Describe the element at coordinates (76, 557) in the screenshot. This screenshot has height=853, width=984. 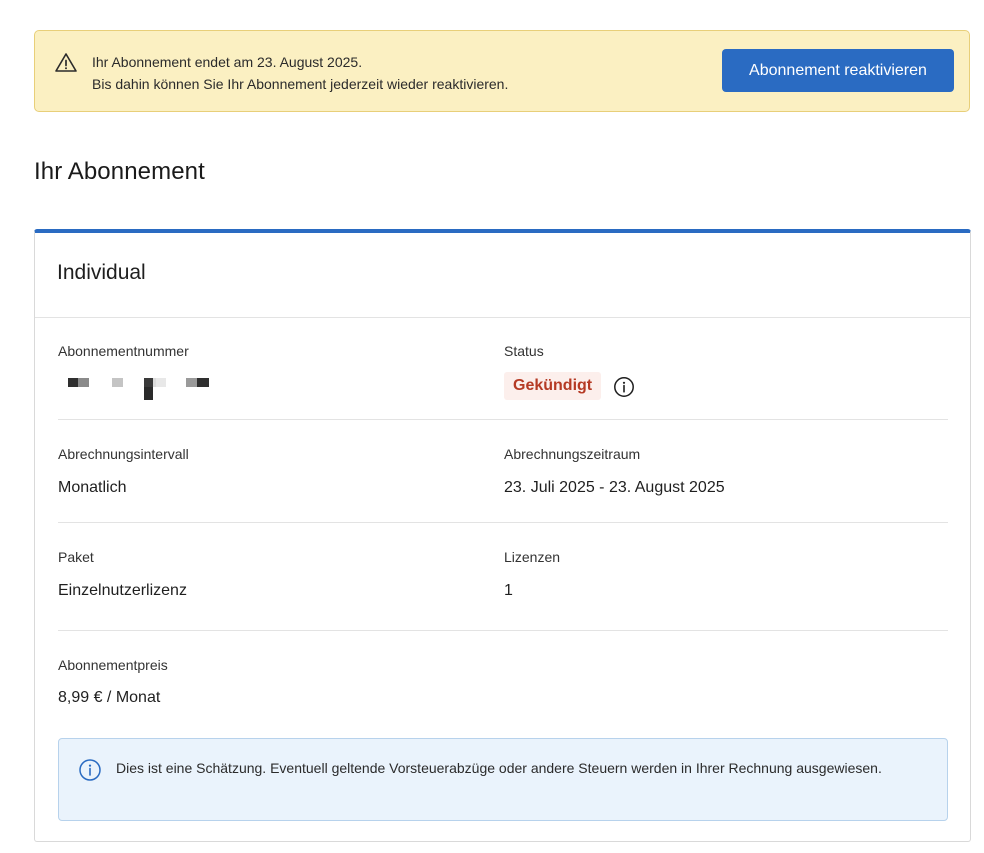
I see `package-label: Paket` at that location.